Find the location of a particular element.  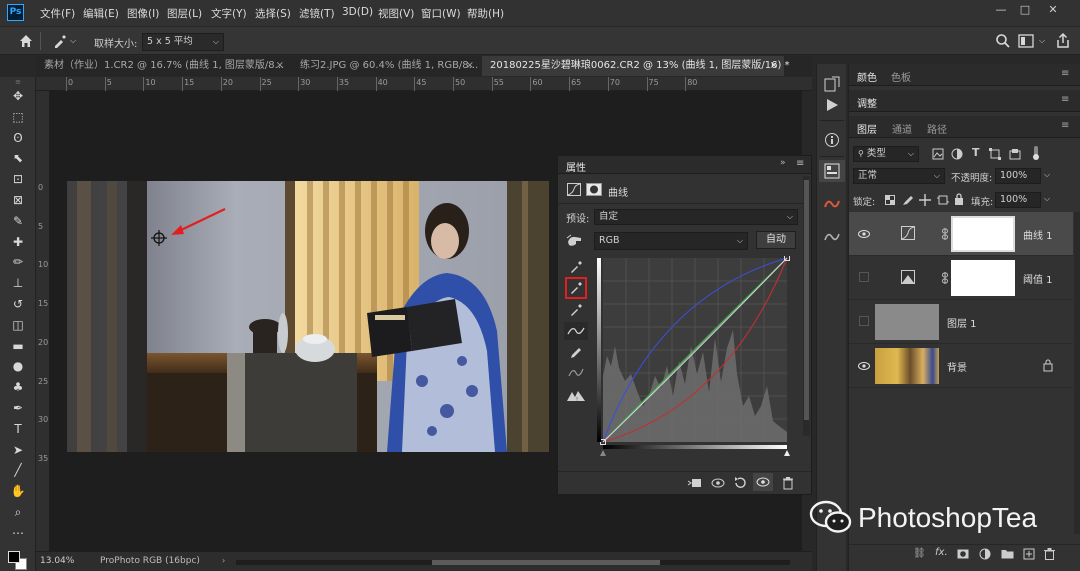

chevron-down-icon: ⌵ is located at coordinates (1047, 175).